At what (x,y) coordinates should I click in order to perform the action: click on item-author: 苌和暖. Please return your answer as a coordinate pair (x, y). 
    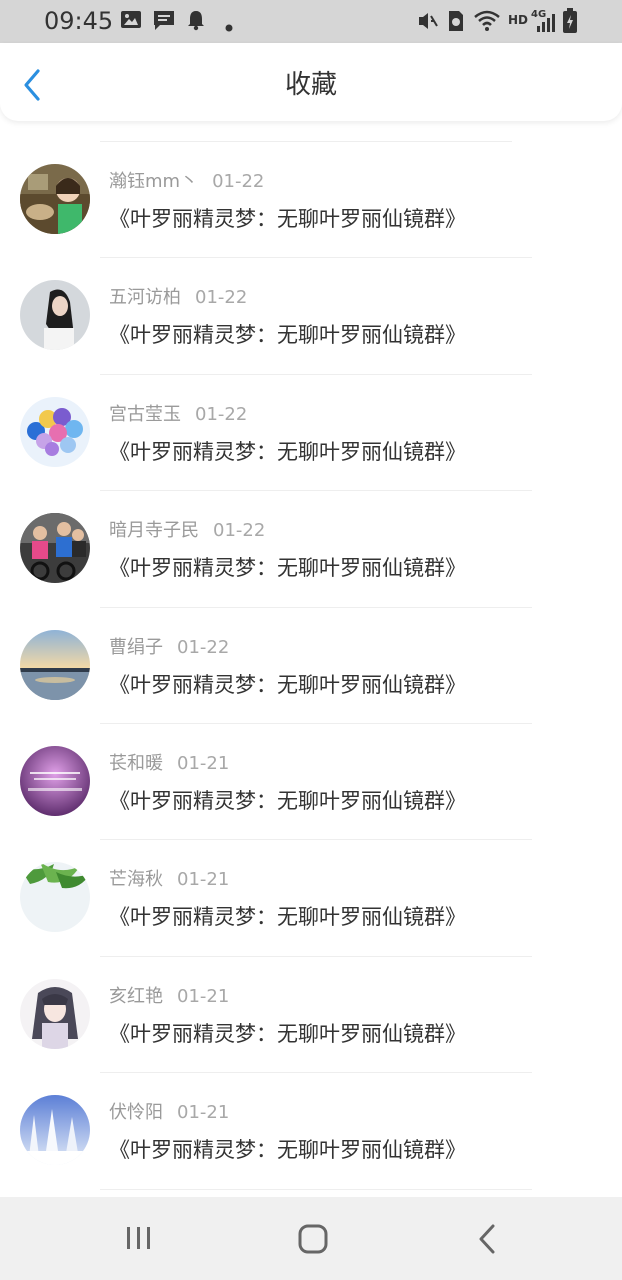
    Looking at the image, I should click on (136, 763).